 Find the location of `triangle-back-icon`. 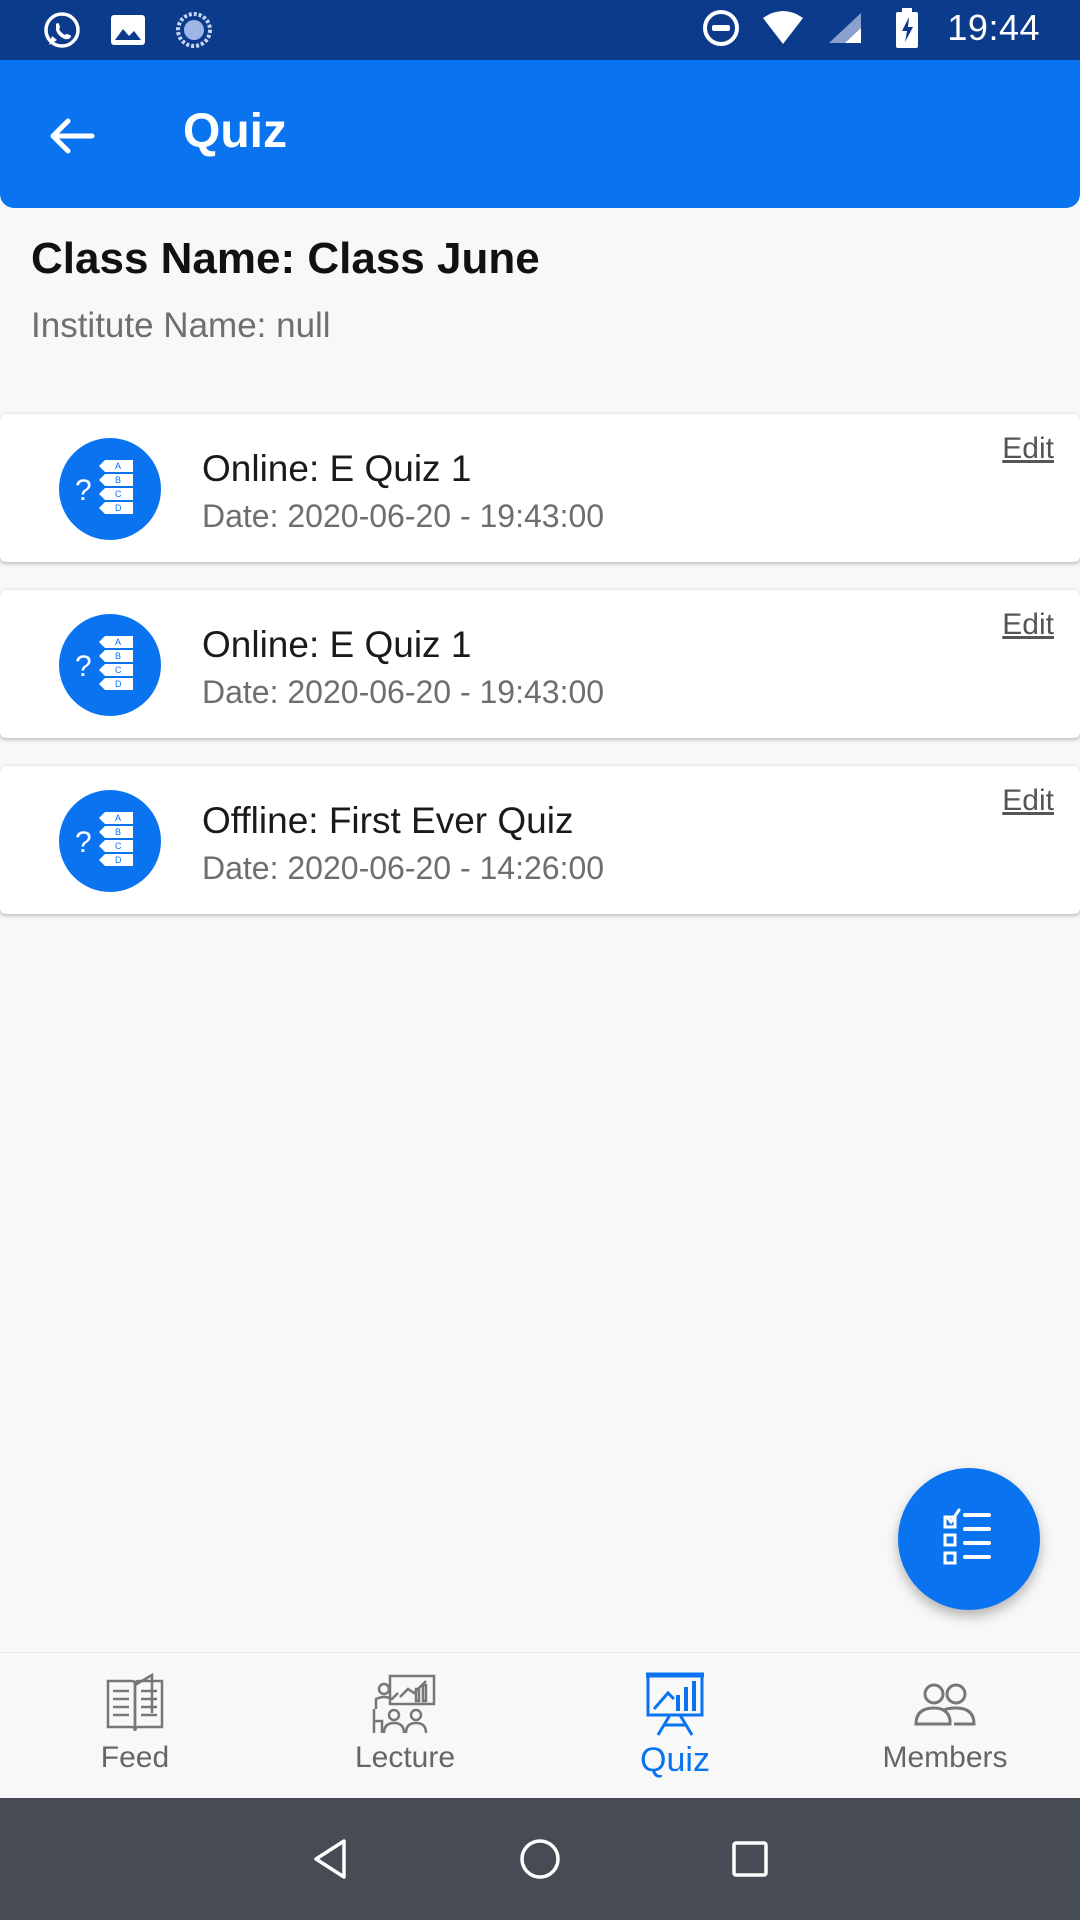

triangle-back-icon is located at coordinates (330, 1859).